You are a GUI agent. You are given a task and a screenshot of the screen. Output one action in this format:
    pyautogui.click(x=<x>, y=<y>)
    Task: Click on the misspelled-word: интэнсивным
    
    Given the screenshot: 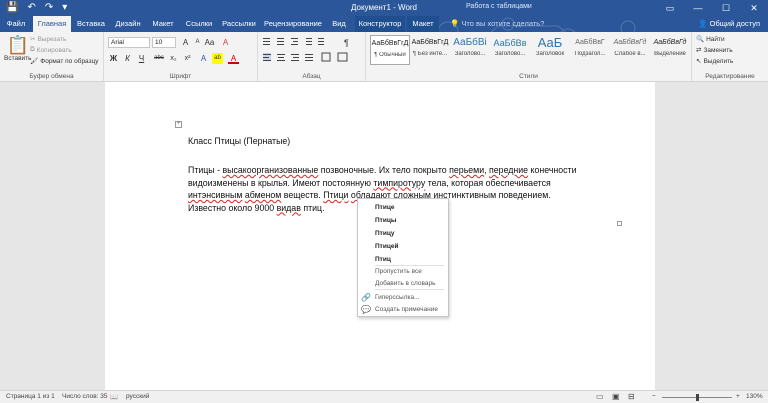 What is the action you would take?
    pyautogui.click(x=215, y=195)
    